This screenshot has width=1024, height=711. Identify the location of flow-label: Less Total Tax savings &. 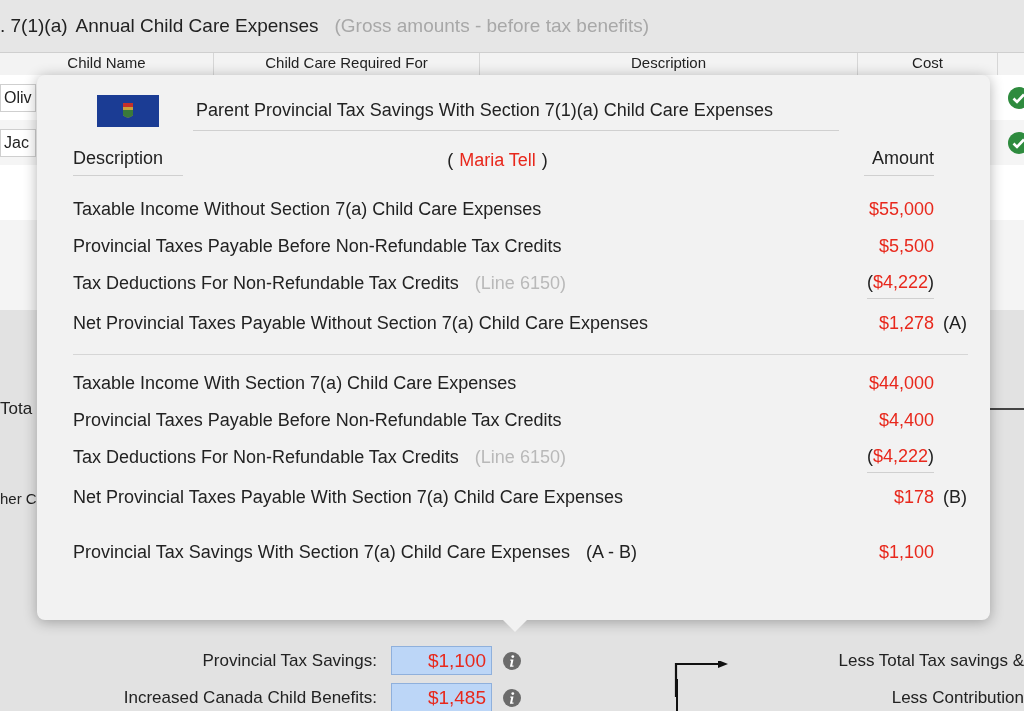
(931, 660).